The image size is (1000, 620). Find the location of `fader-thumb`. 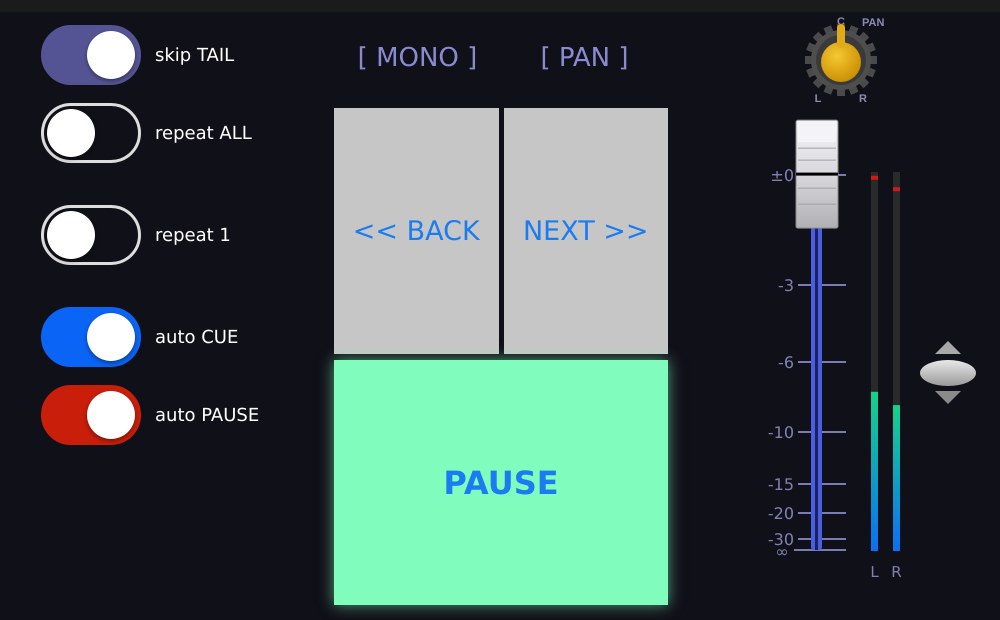

fader-thumb is located at coordinates (817, 174).